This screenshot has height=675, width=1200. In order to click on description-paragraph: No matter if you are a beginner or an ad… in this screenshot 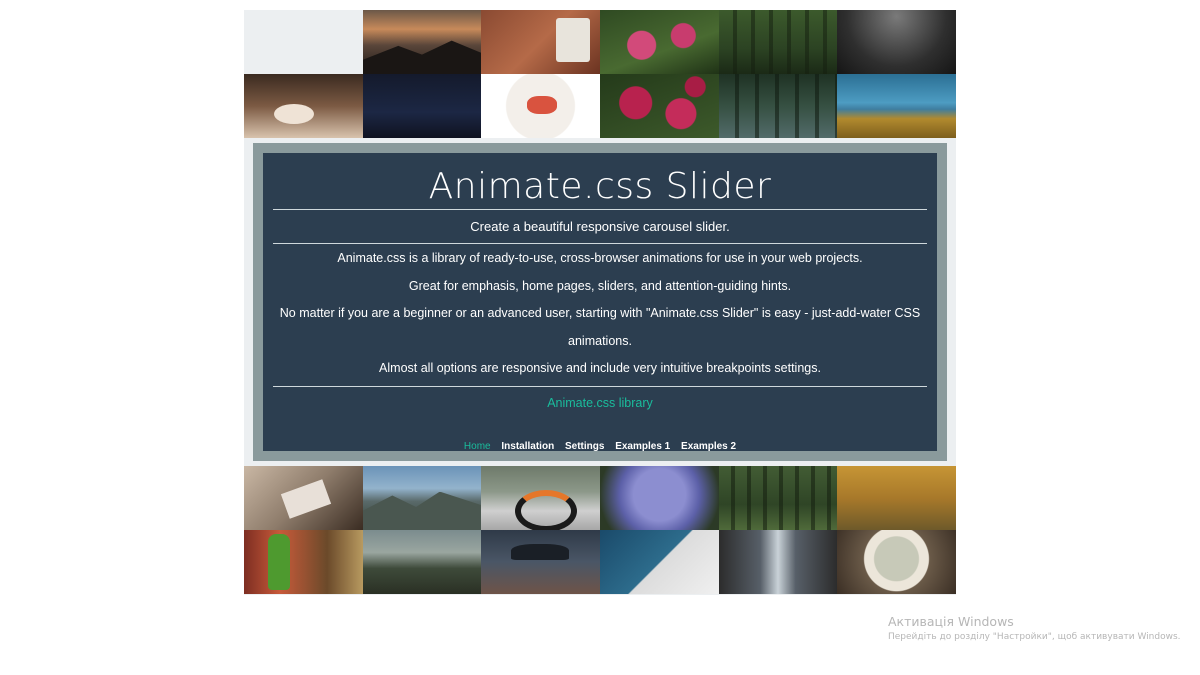, I will do `click(600, 327)`.